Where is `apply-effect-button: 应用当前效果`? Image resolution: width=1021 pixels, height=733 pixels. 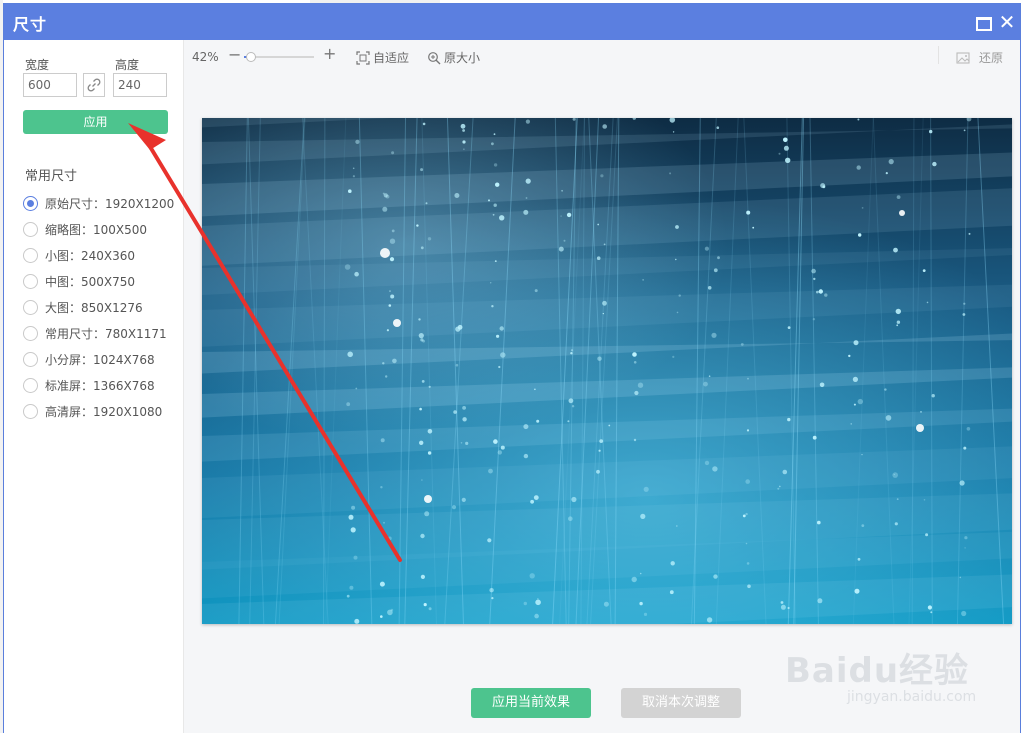 apply-effect-button: 应用当前效果 is located at coordinates (531, 703).